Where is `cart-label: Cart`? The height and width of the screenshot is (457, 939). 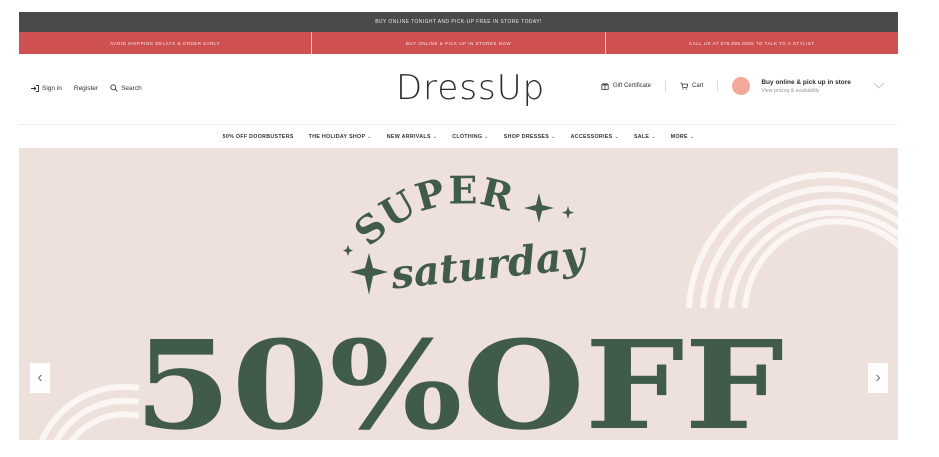 cart-label: Cart is located at coordinates (698, 86).